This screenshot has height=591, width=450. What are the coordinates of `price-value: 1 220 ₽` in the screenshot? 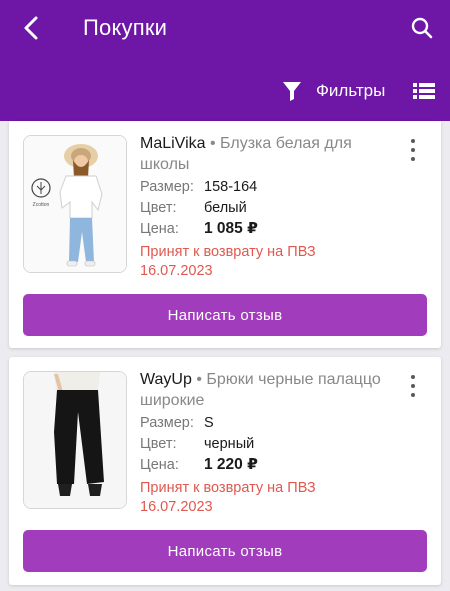 It's located at (231, 464).